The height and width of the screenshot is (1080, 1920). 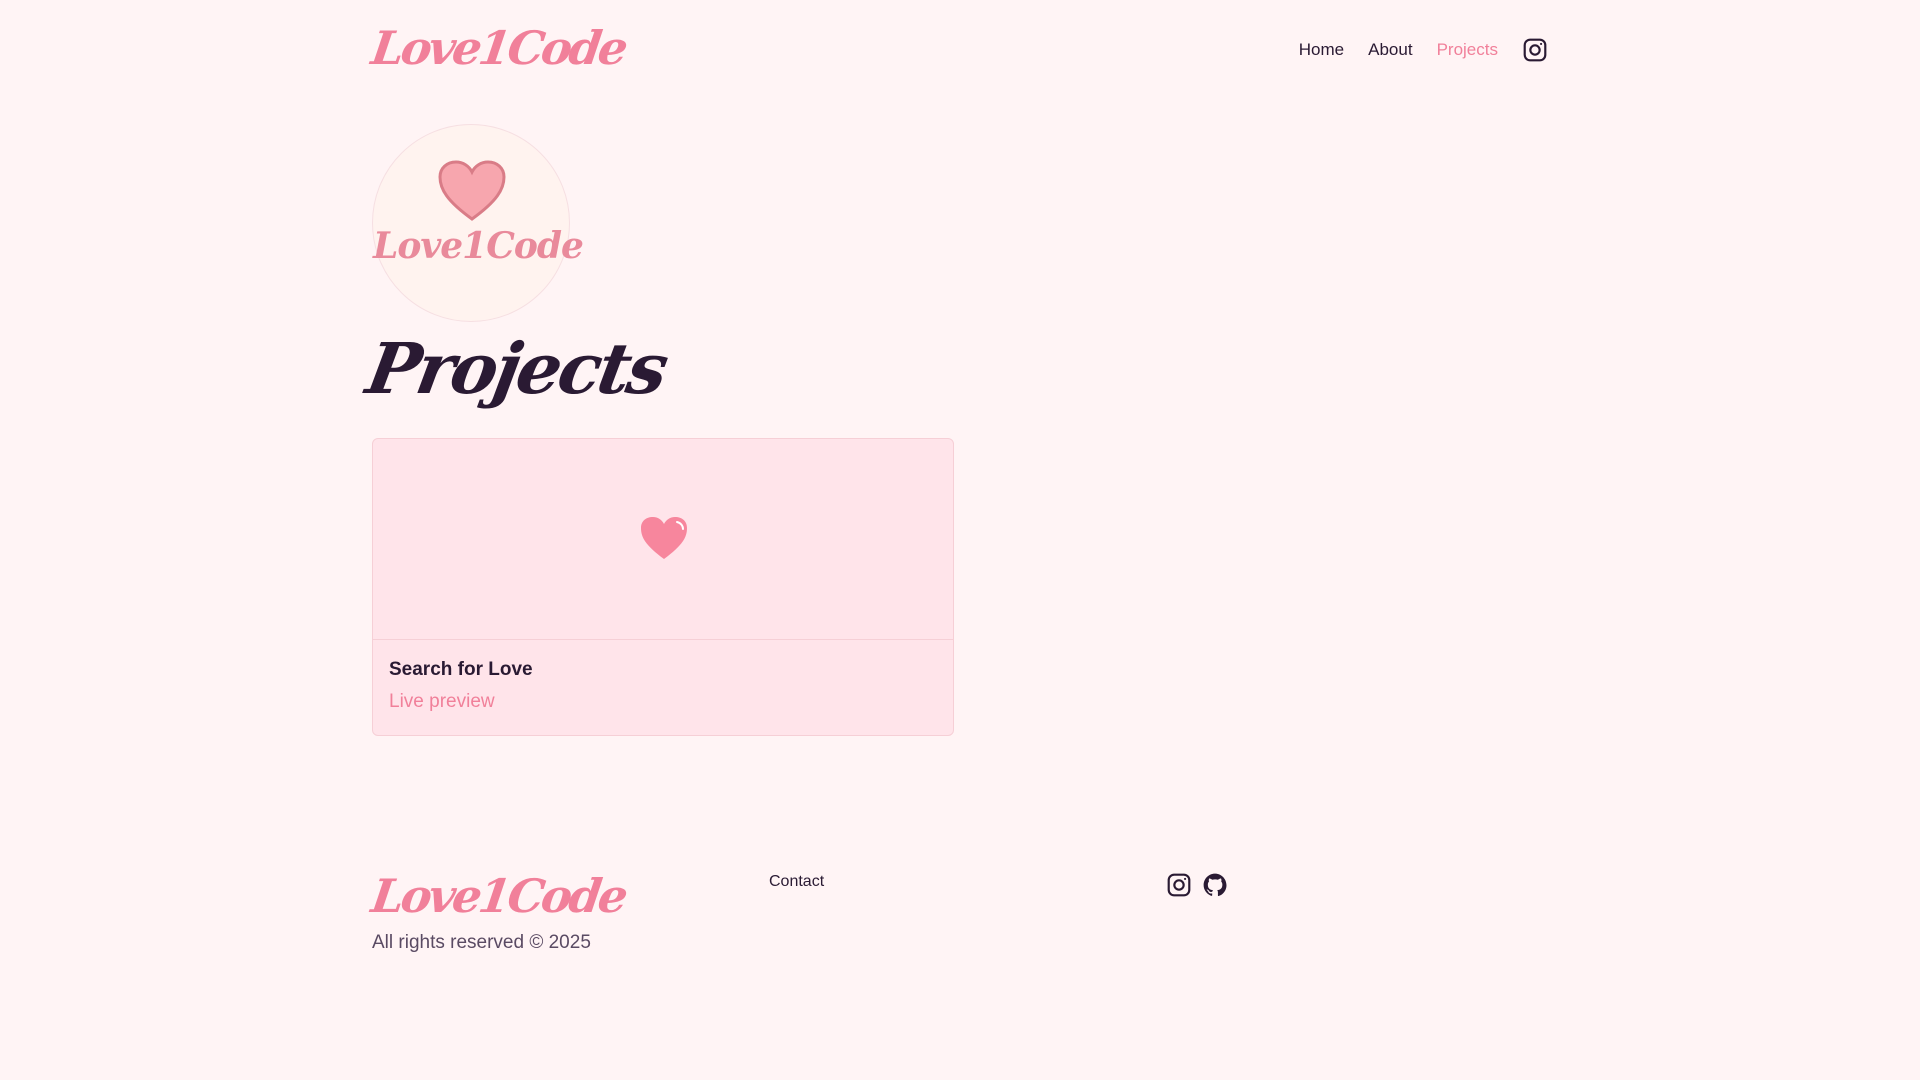 What do you see at coordinates (1215, 885) in the screenshot?
I see `github-icon` at bounding box center [1215, 885].